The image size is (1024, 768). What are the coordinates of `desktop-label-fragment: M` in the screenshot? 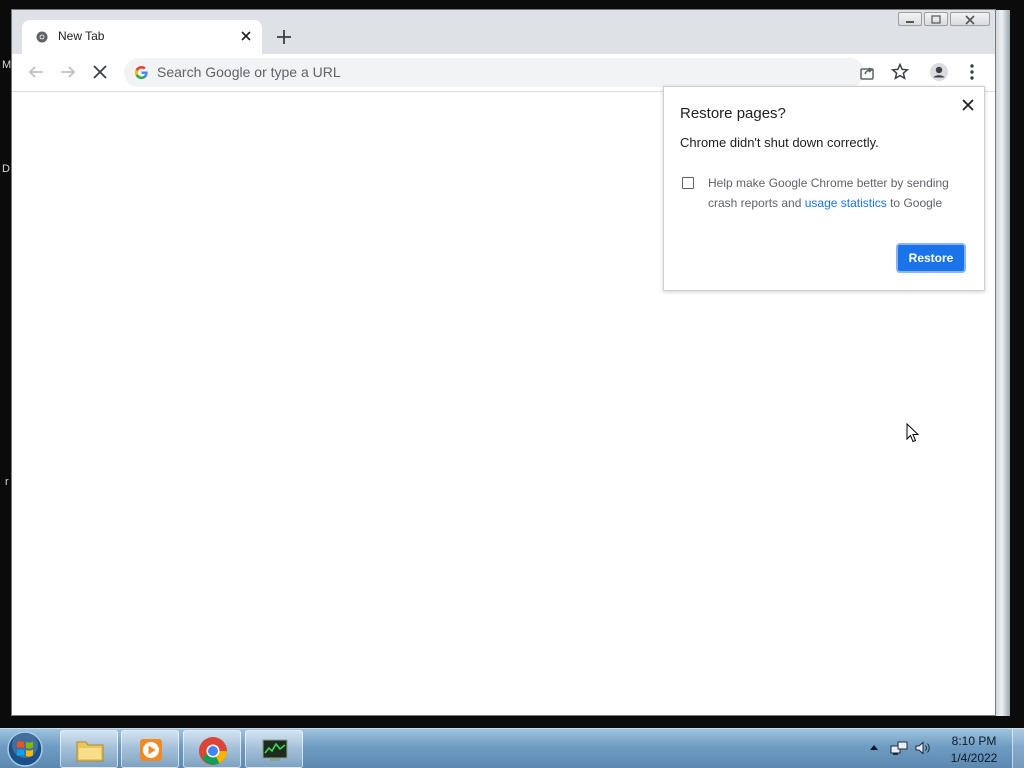 It's located at (7, 65).